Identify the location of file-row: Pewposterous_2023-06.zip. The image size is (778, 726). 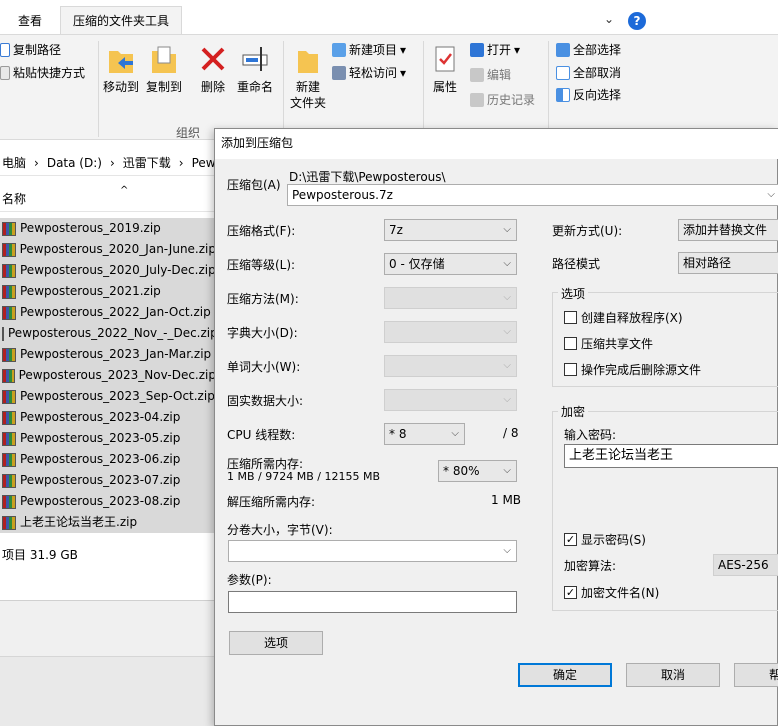
(108, 459).